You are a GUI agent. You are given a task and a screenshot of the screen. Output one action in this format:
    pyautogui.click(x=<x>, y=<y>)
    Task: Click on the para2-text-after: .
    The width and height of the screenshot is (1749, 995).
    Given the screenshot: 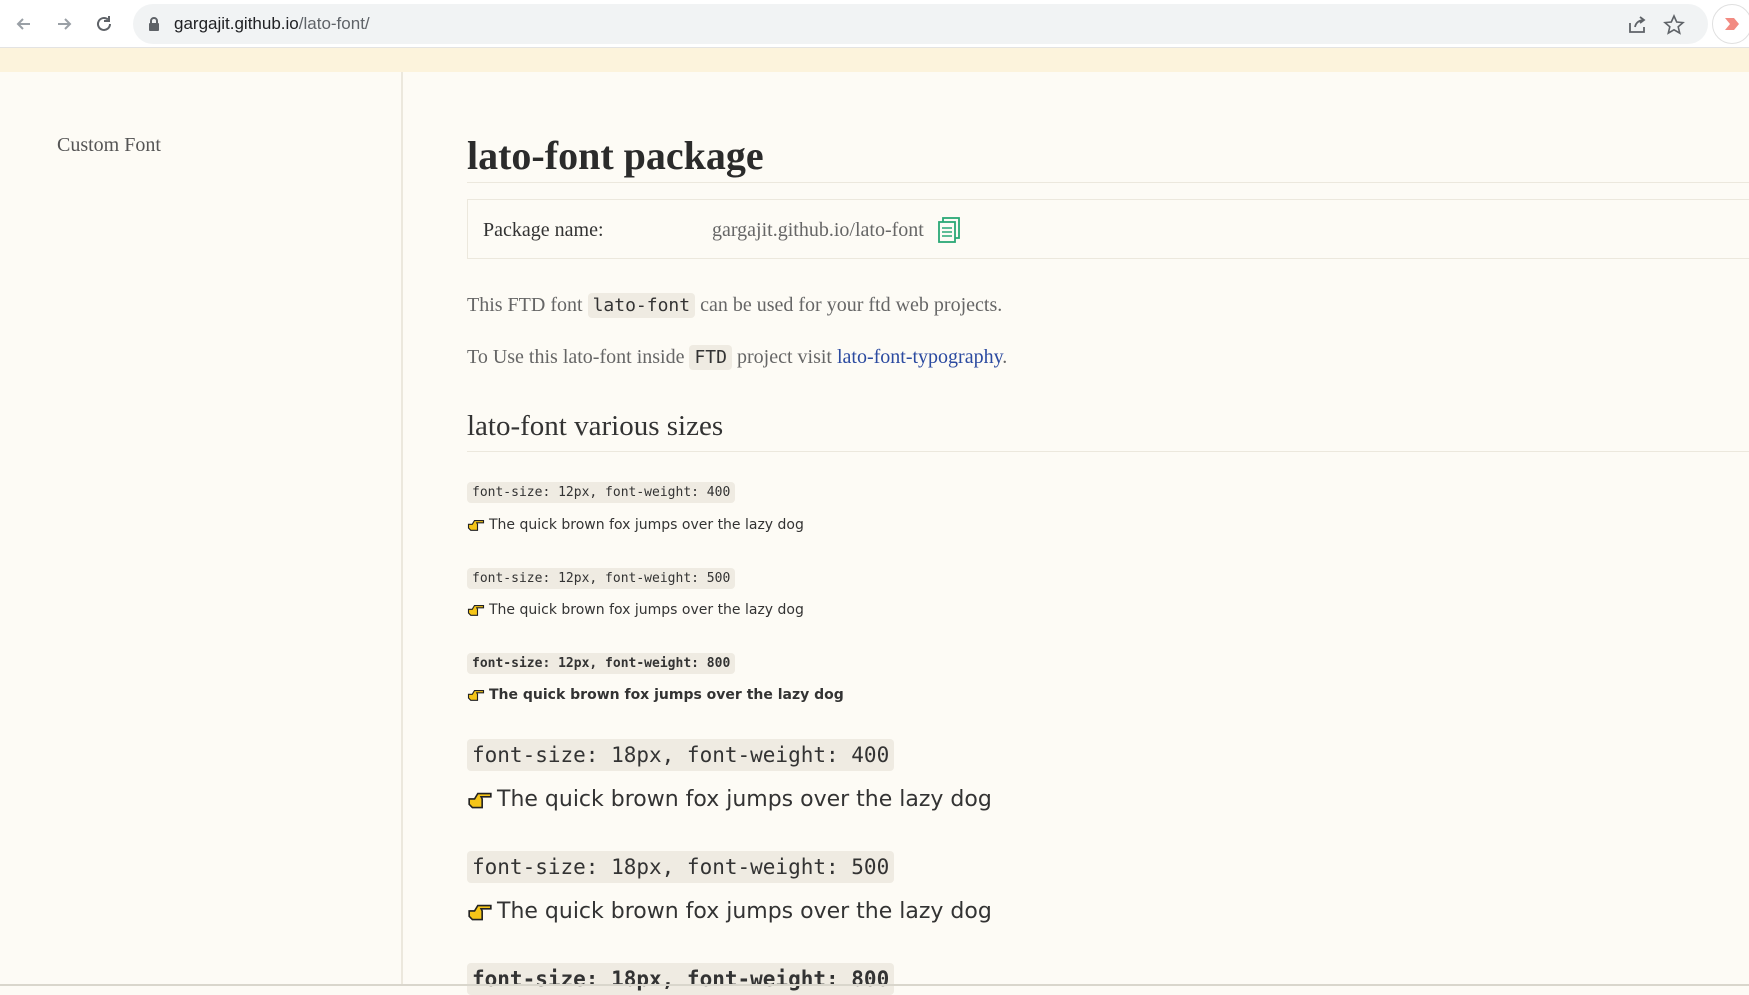 What is the action you would take?
    pyautogui.click(x=1005, y=357)
    